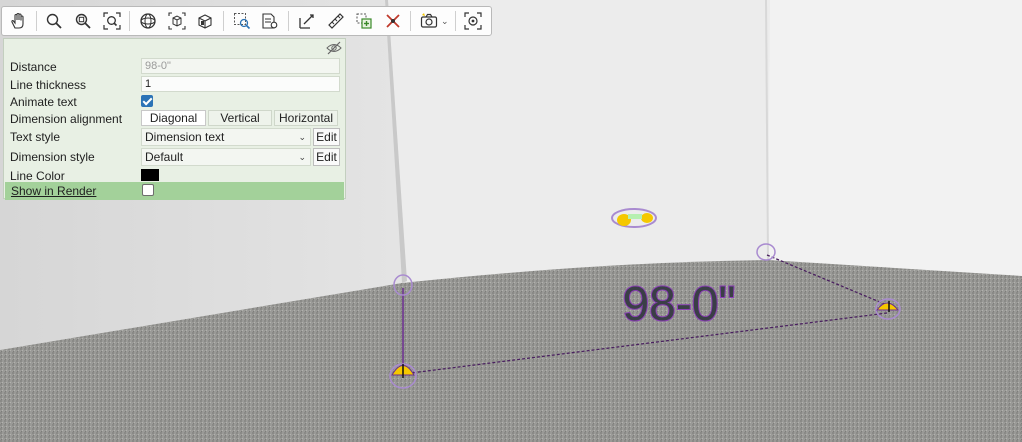 This screenshot has width=1022, height=442. I want to click on dimension-alignment-segmented: Diagonal Vertical Horizontal, so click(240, 118).